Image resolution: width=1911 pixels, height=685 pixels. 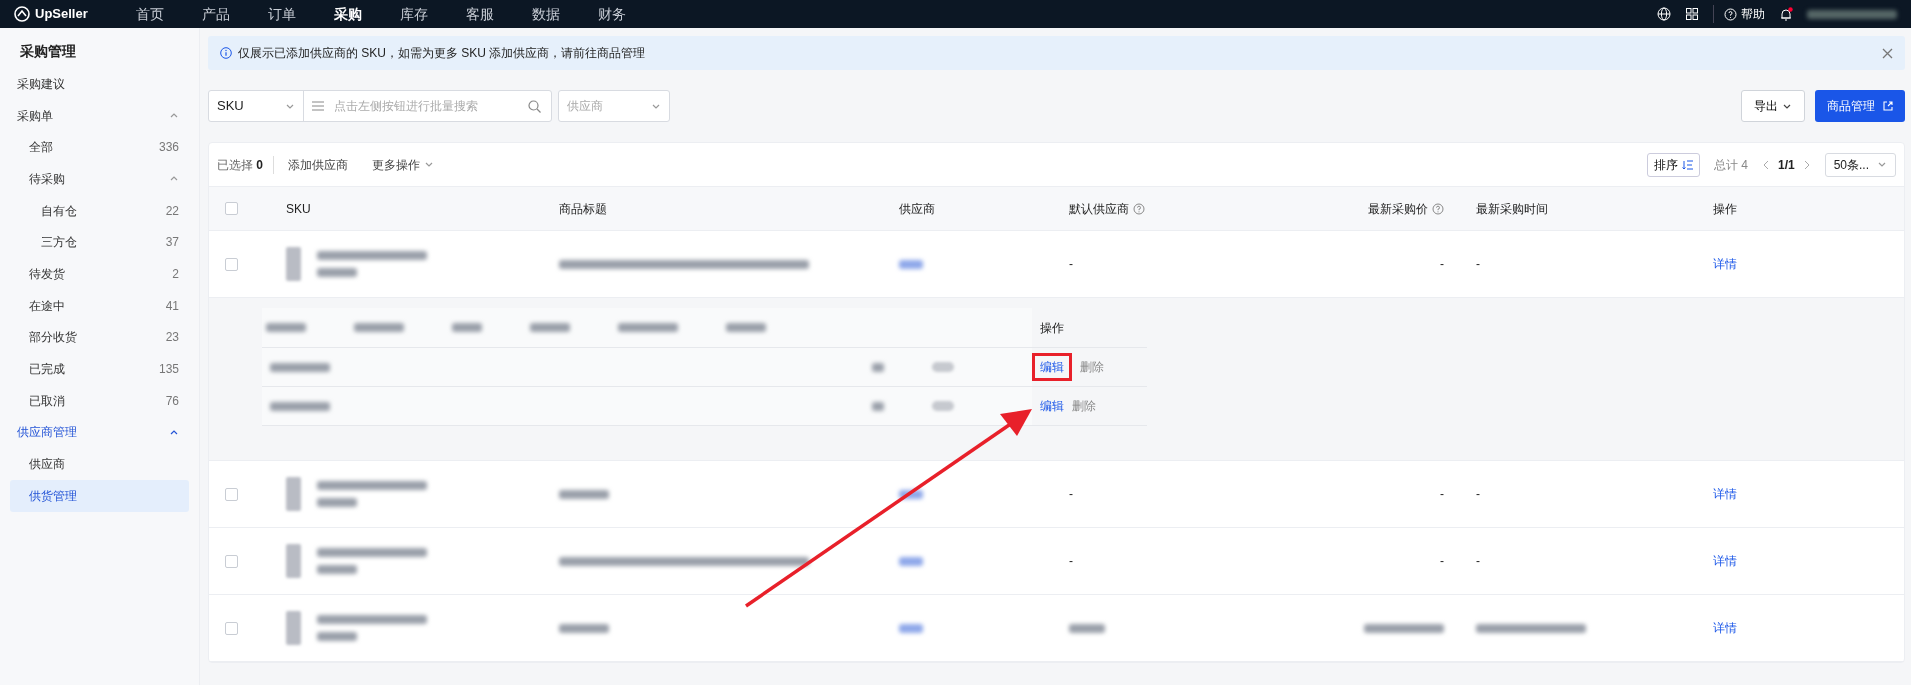 I want to click on nav-tab: 客服, so click(x=479, y=14).